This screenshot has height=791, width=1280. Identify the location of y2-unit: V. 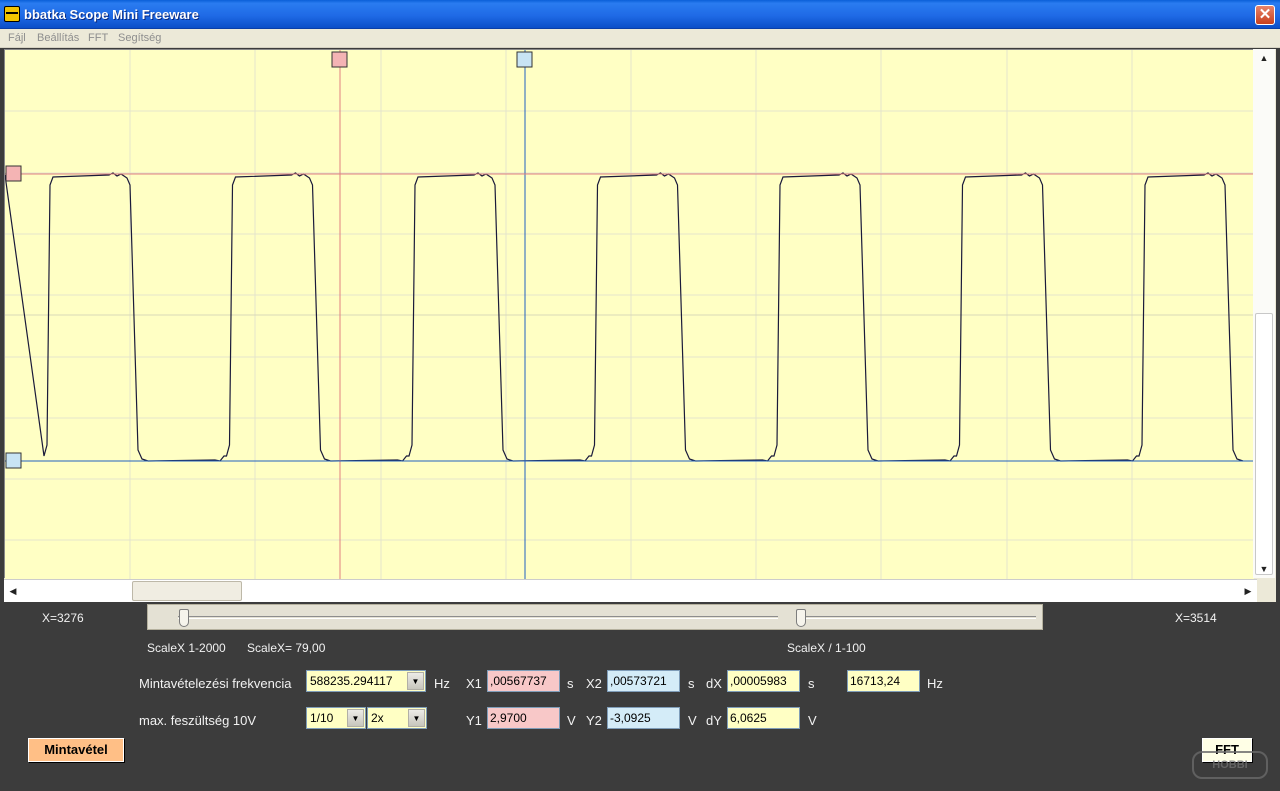
(692, 720).